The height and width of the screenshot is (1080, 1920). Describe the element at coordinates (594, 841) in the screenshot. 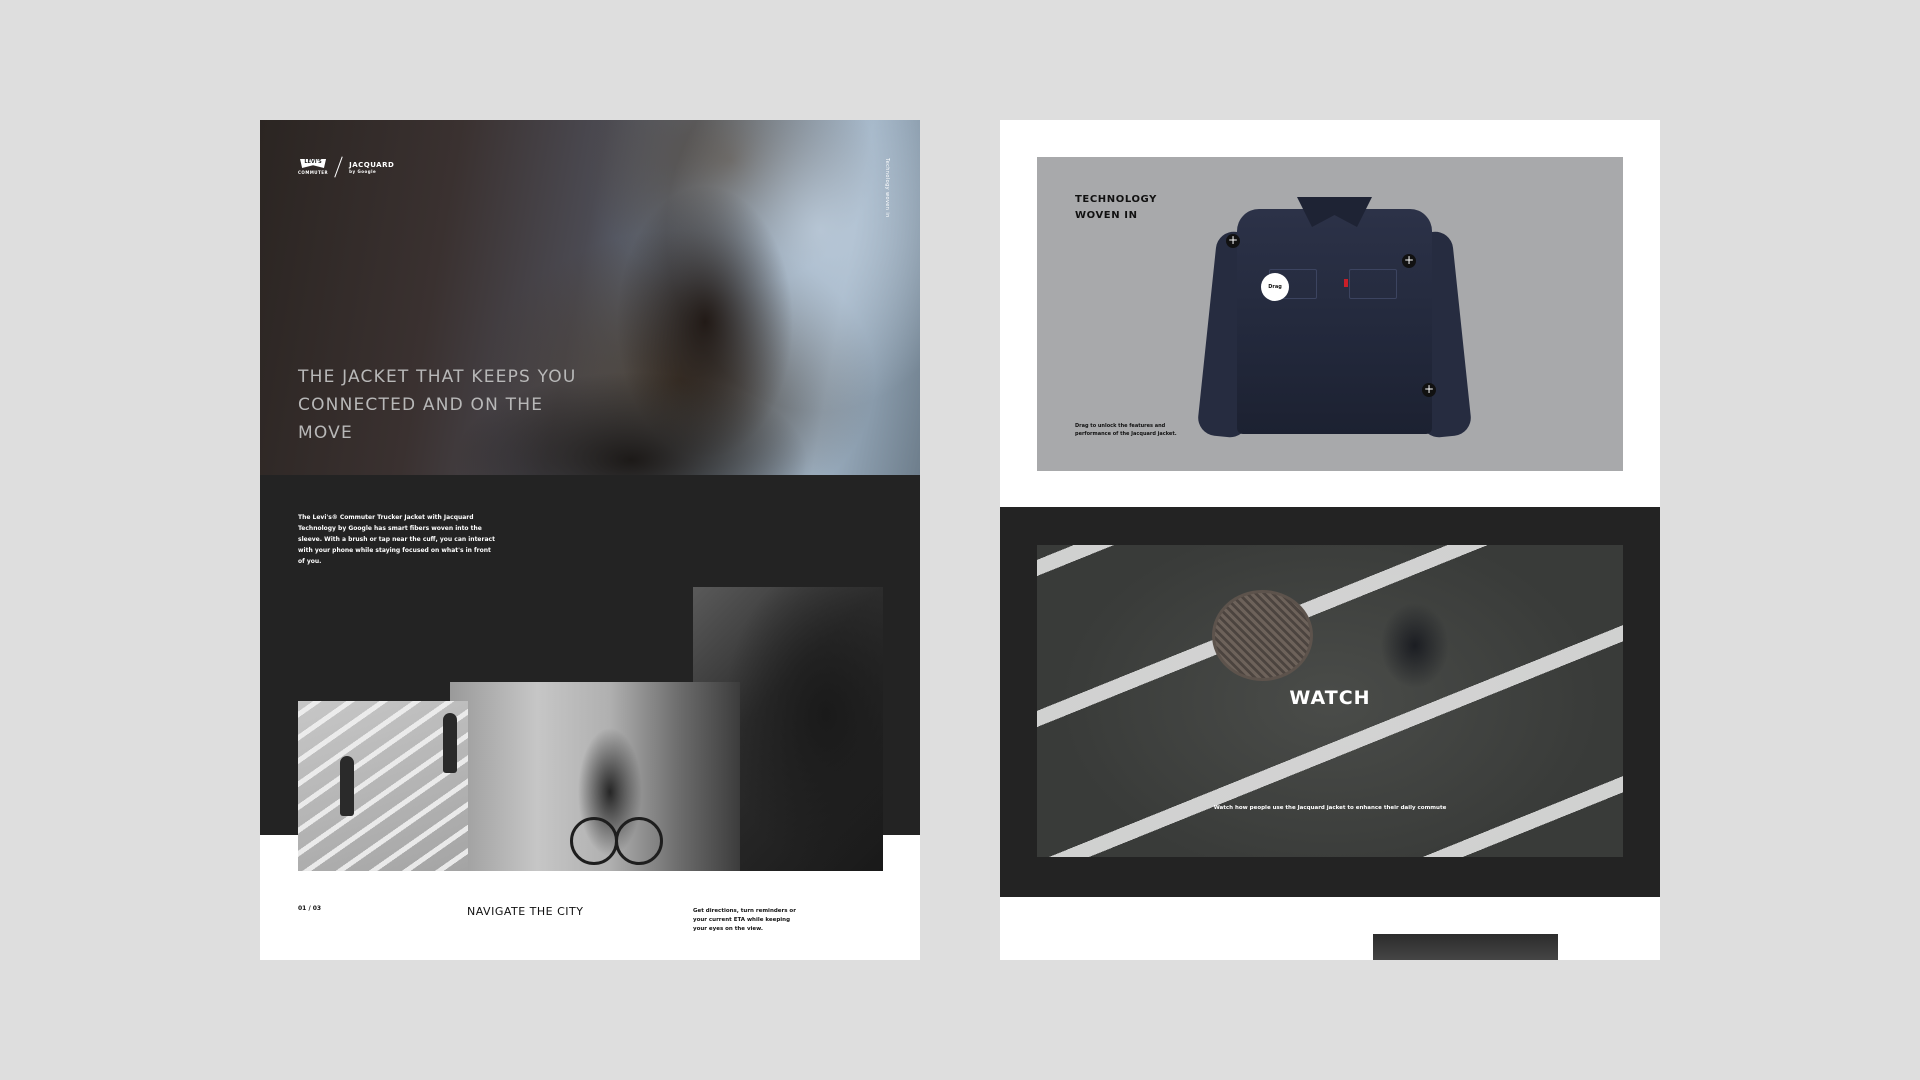

I see `bike-wheel-front` at that location.